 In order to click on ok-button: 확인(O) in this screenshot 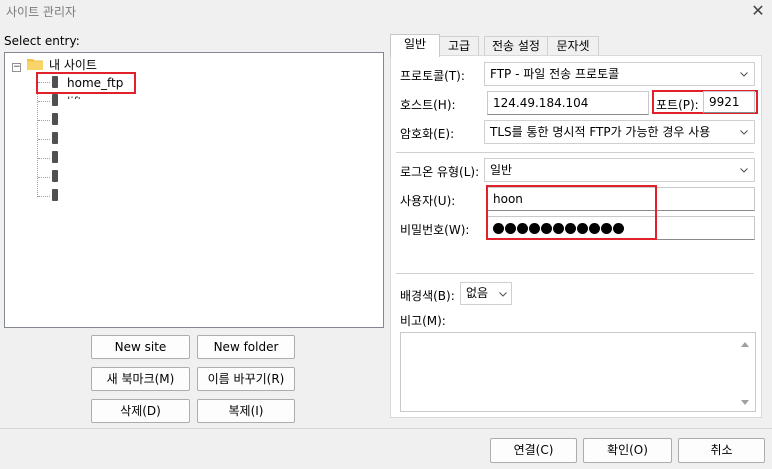, I will do `click(627, 450)`.